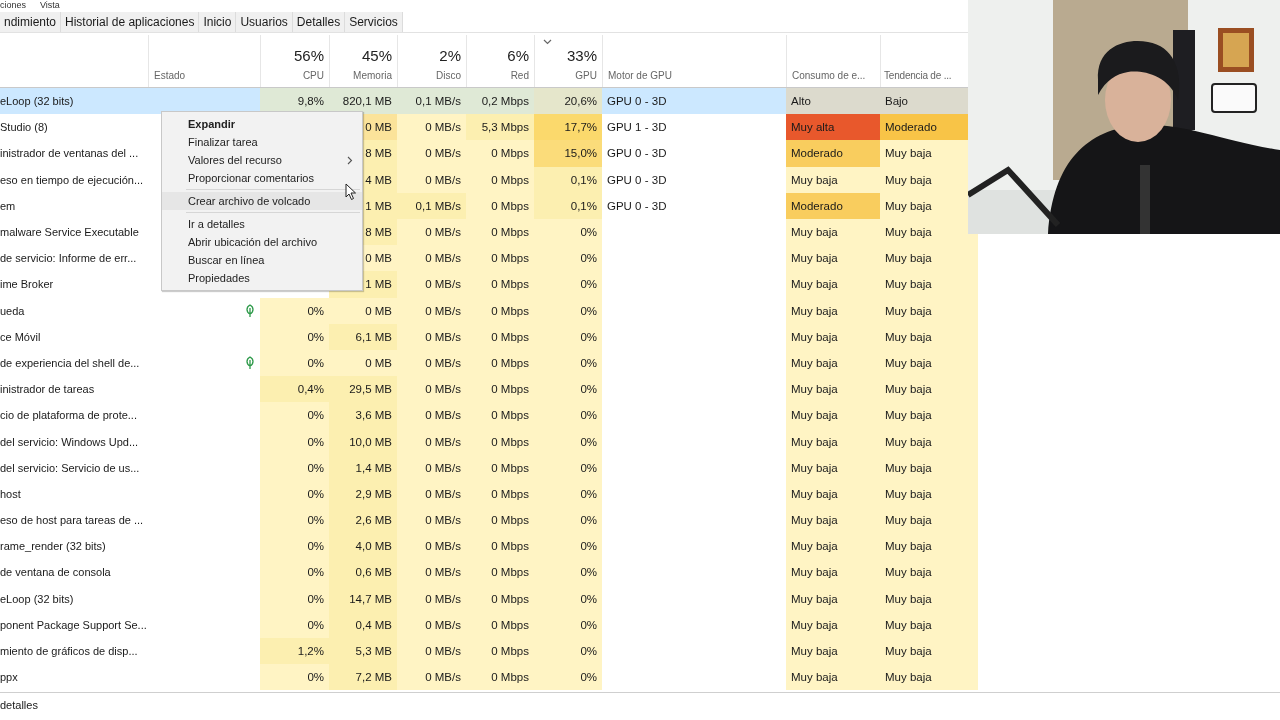  Describe the element at coordinates (262, 201) in the screenshot. I see `menu-item: Crear archivo de volcado` at that location.